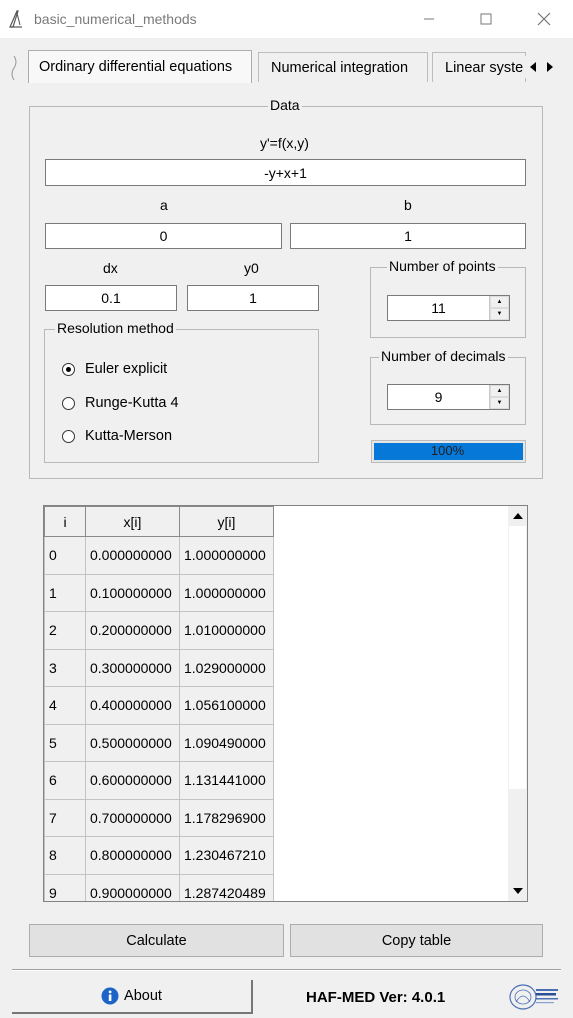  I want to click on cell-x: 0.400000000, so click(132, 705).